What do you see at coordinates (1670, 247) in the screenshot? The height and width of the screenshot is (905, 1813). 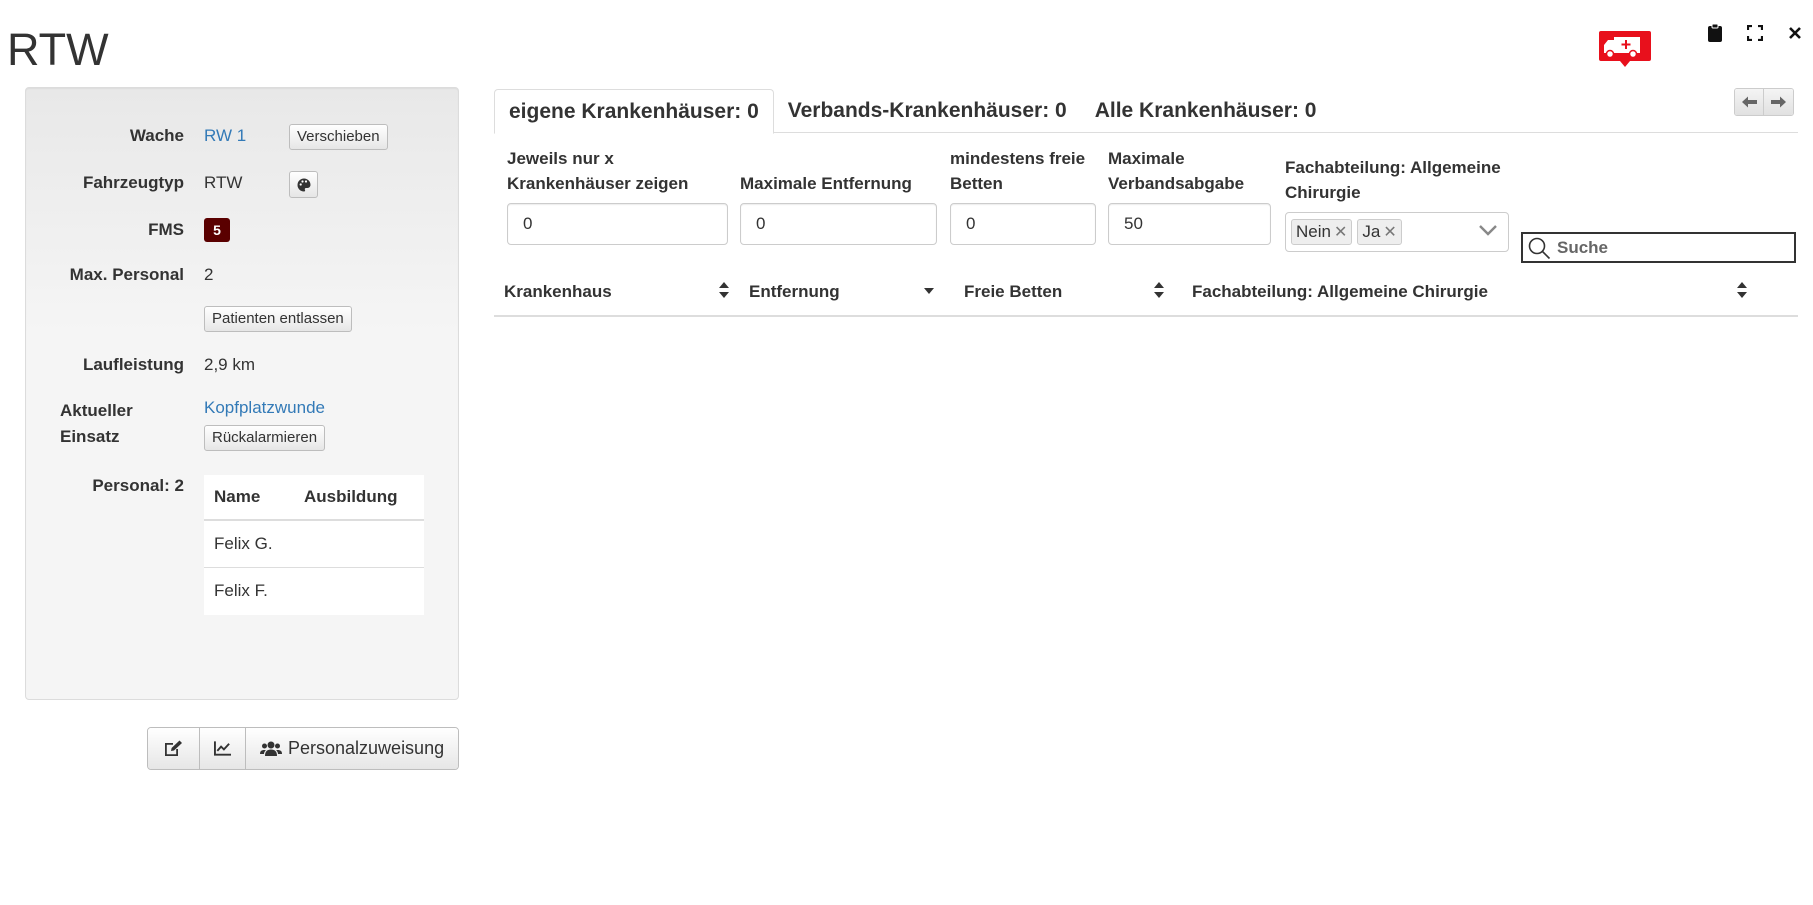 I see `search-input` at bounding box center [1670, 247].